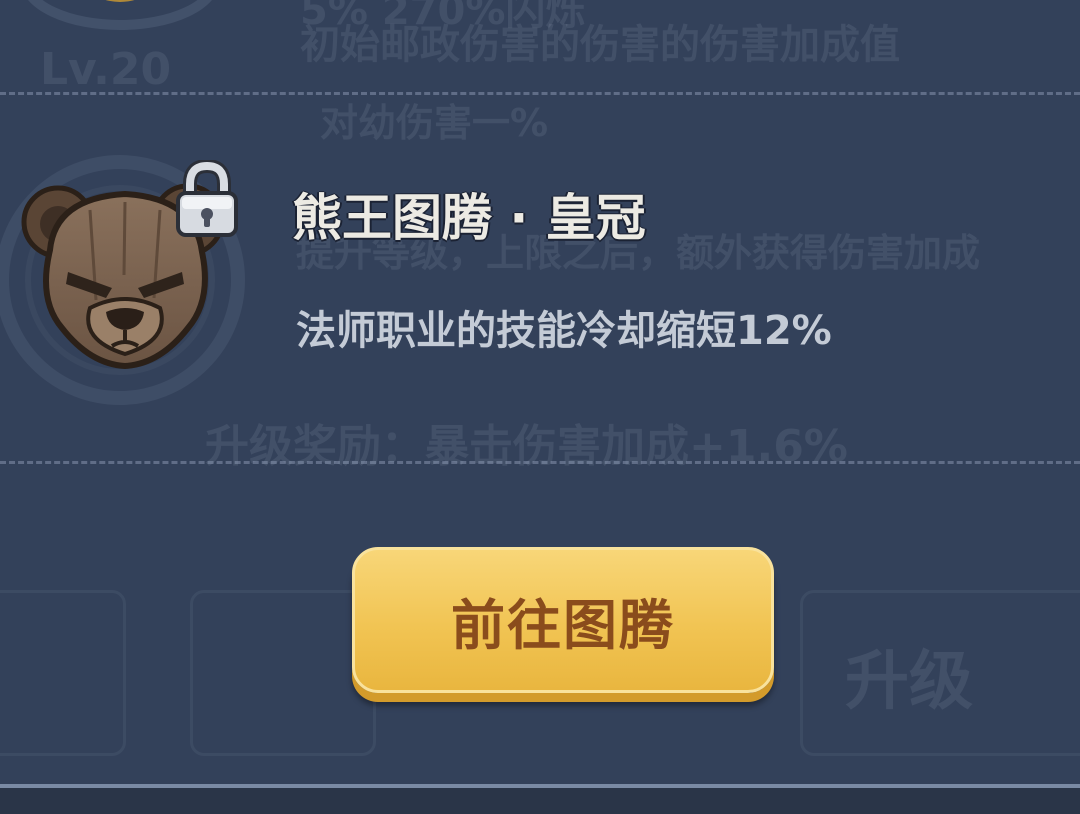 The height and width of the screenshot is (814, 1080). I want to click on goto-totem-button-label: 前往图腾, so click(563, 625).